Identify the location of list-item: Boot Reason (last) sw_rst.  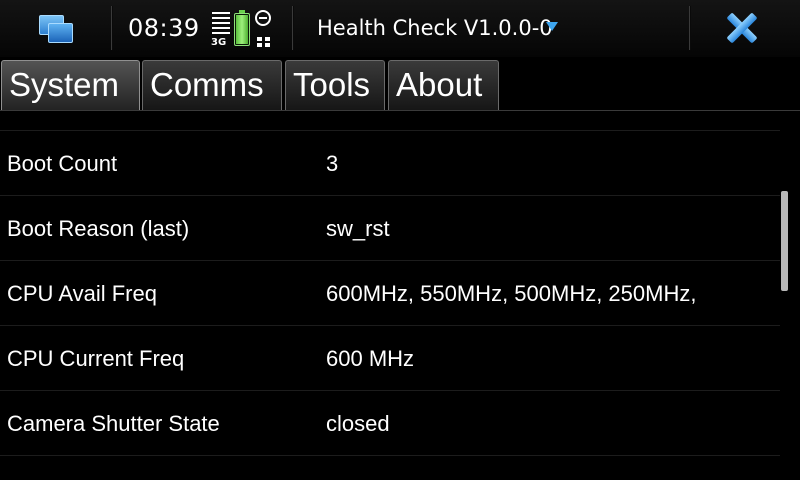
(390, 228).